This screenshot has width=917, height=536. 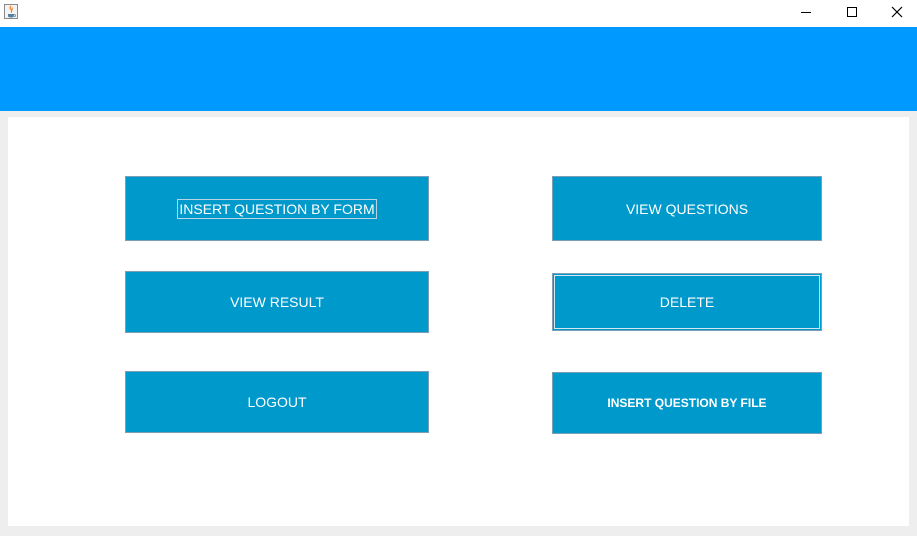 I want to click on maximize-button, so click(x=852, y=12).